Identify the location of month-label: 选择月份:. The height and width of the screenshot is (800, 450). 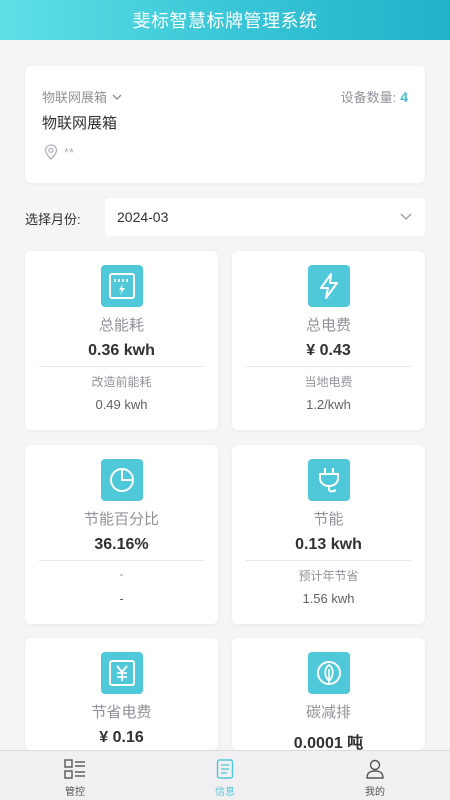
(53, 219).